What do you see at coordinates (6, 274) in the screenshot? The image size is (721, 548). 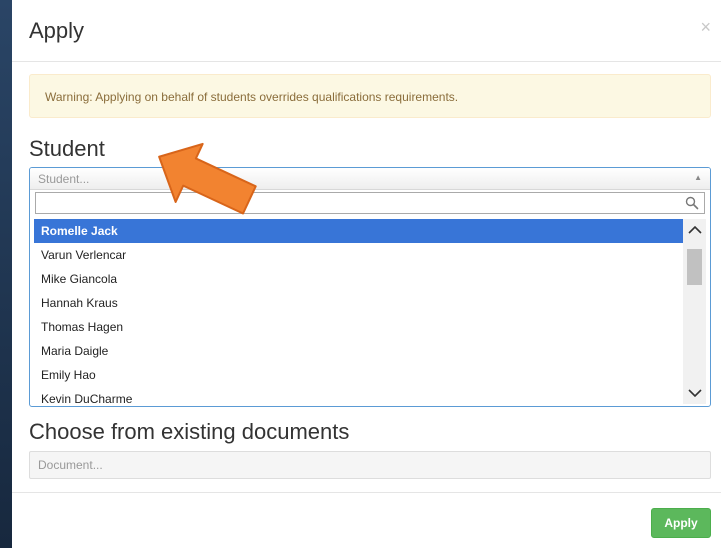 I see `page-backdrop` at bounding box center [6, 274].